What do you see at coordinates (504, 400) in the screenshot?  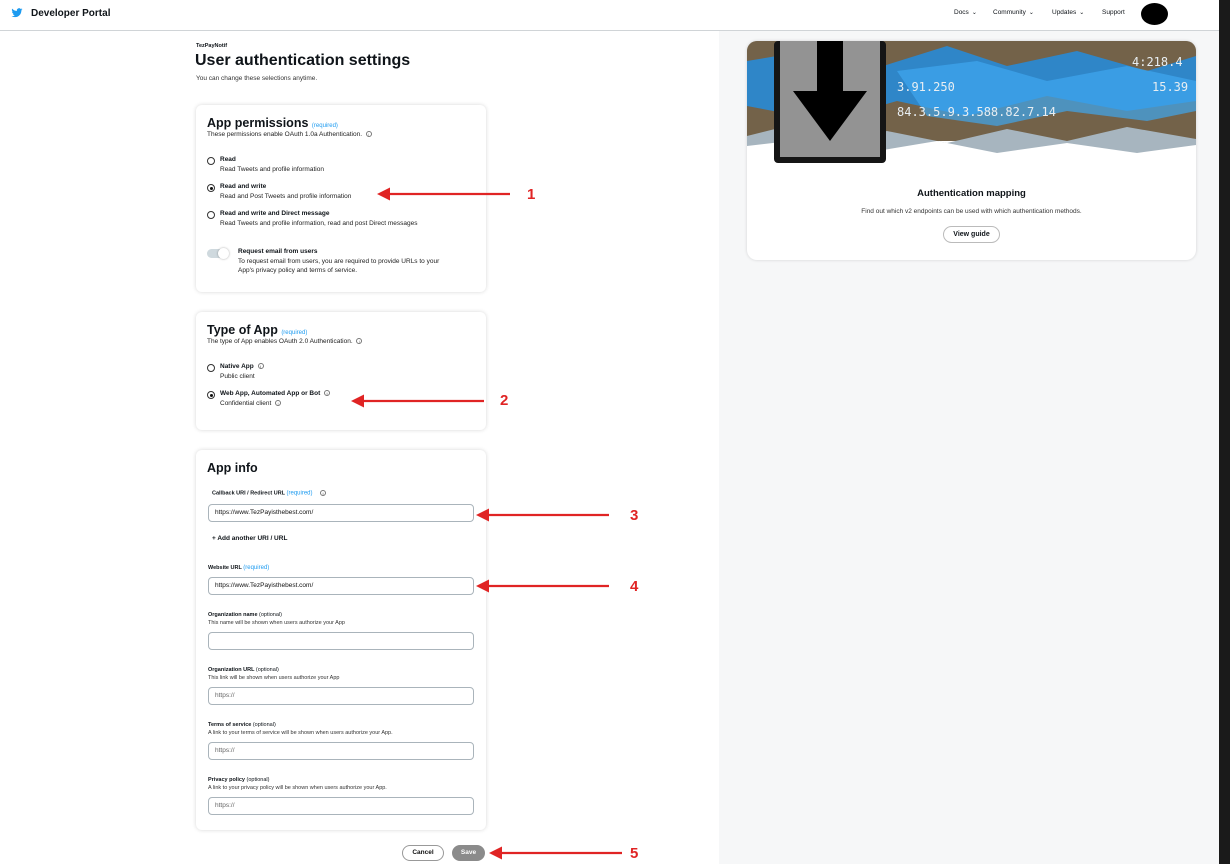 I see `annotation-number-2: 2` at bounding box center [504, 400].